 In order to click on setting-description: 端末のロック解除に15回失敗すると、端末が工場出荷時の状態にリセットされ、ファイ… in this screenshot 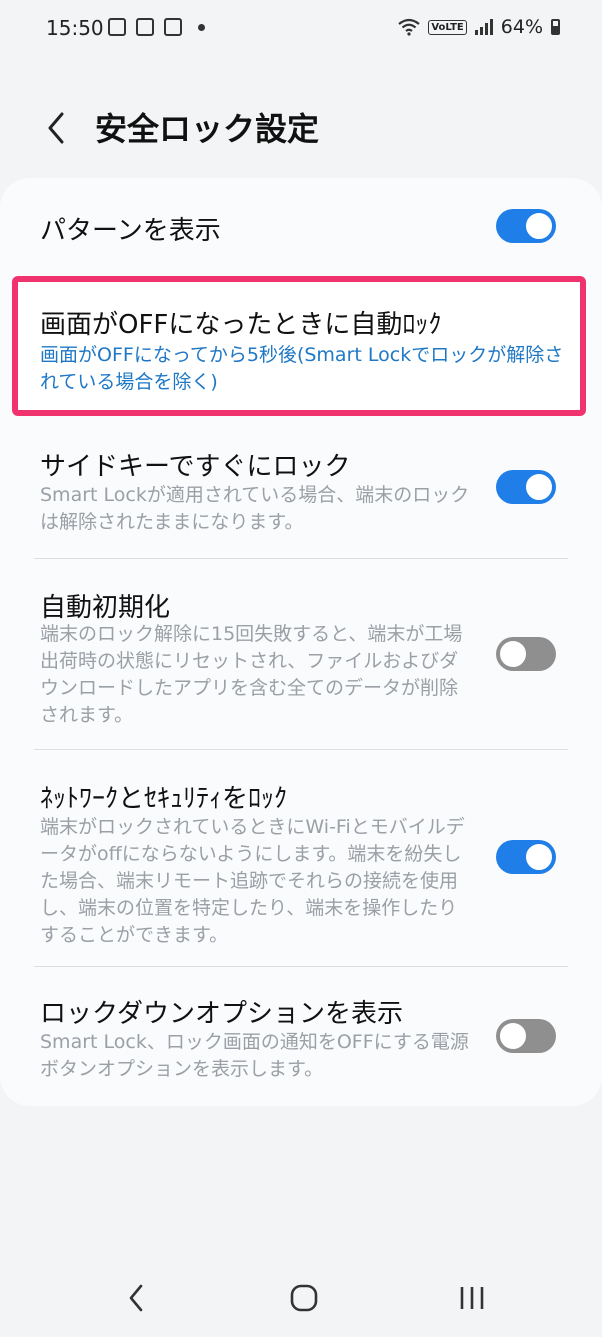, I will do `click(251, 674)`.